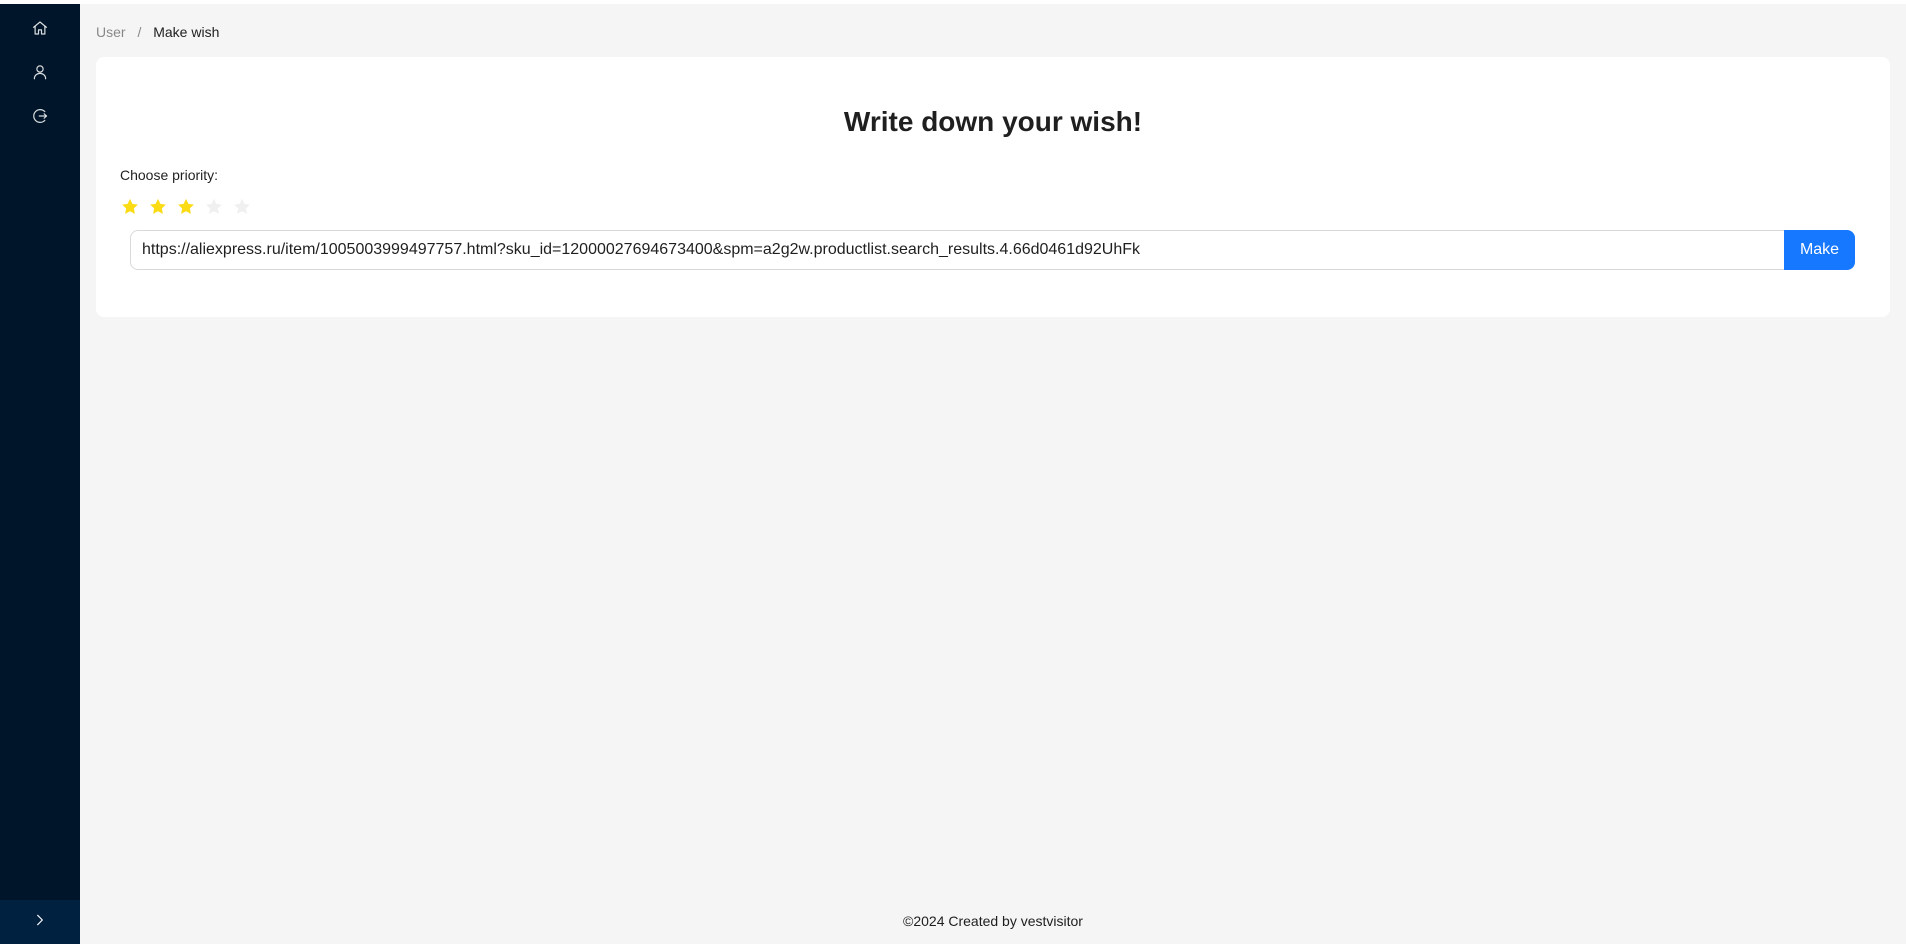 The image size is (1906, 944). I want to click on chevron-right-icon, so click(40, 922).